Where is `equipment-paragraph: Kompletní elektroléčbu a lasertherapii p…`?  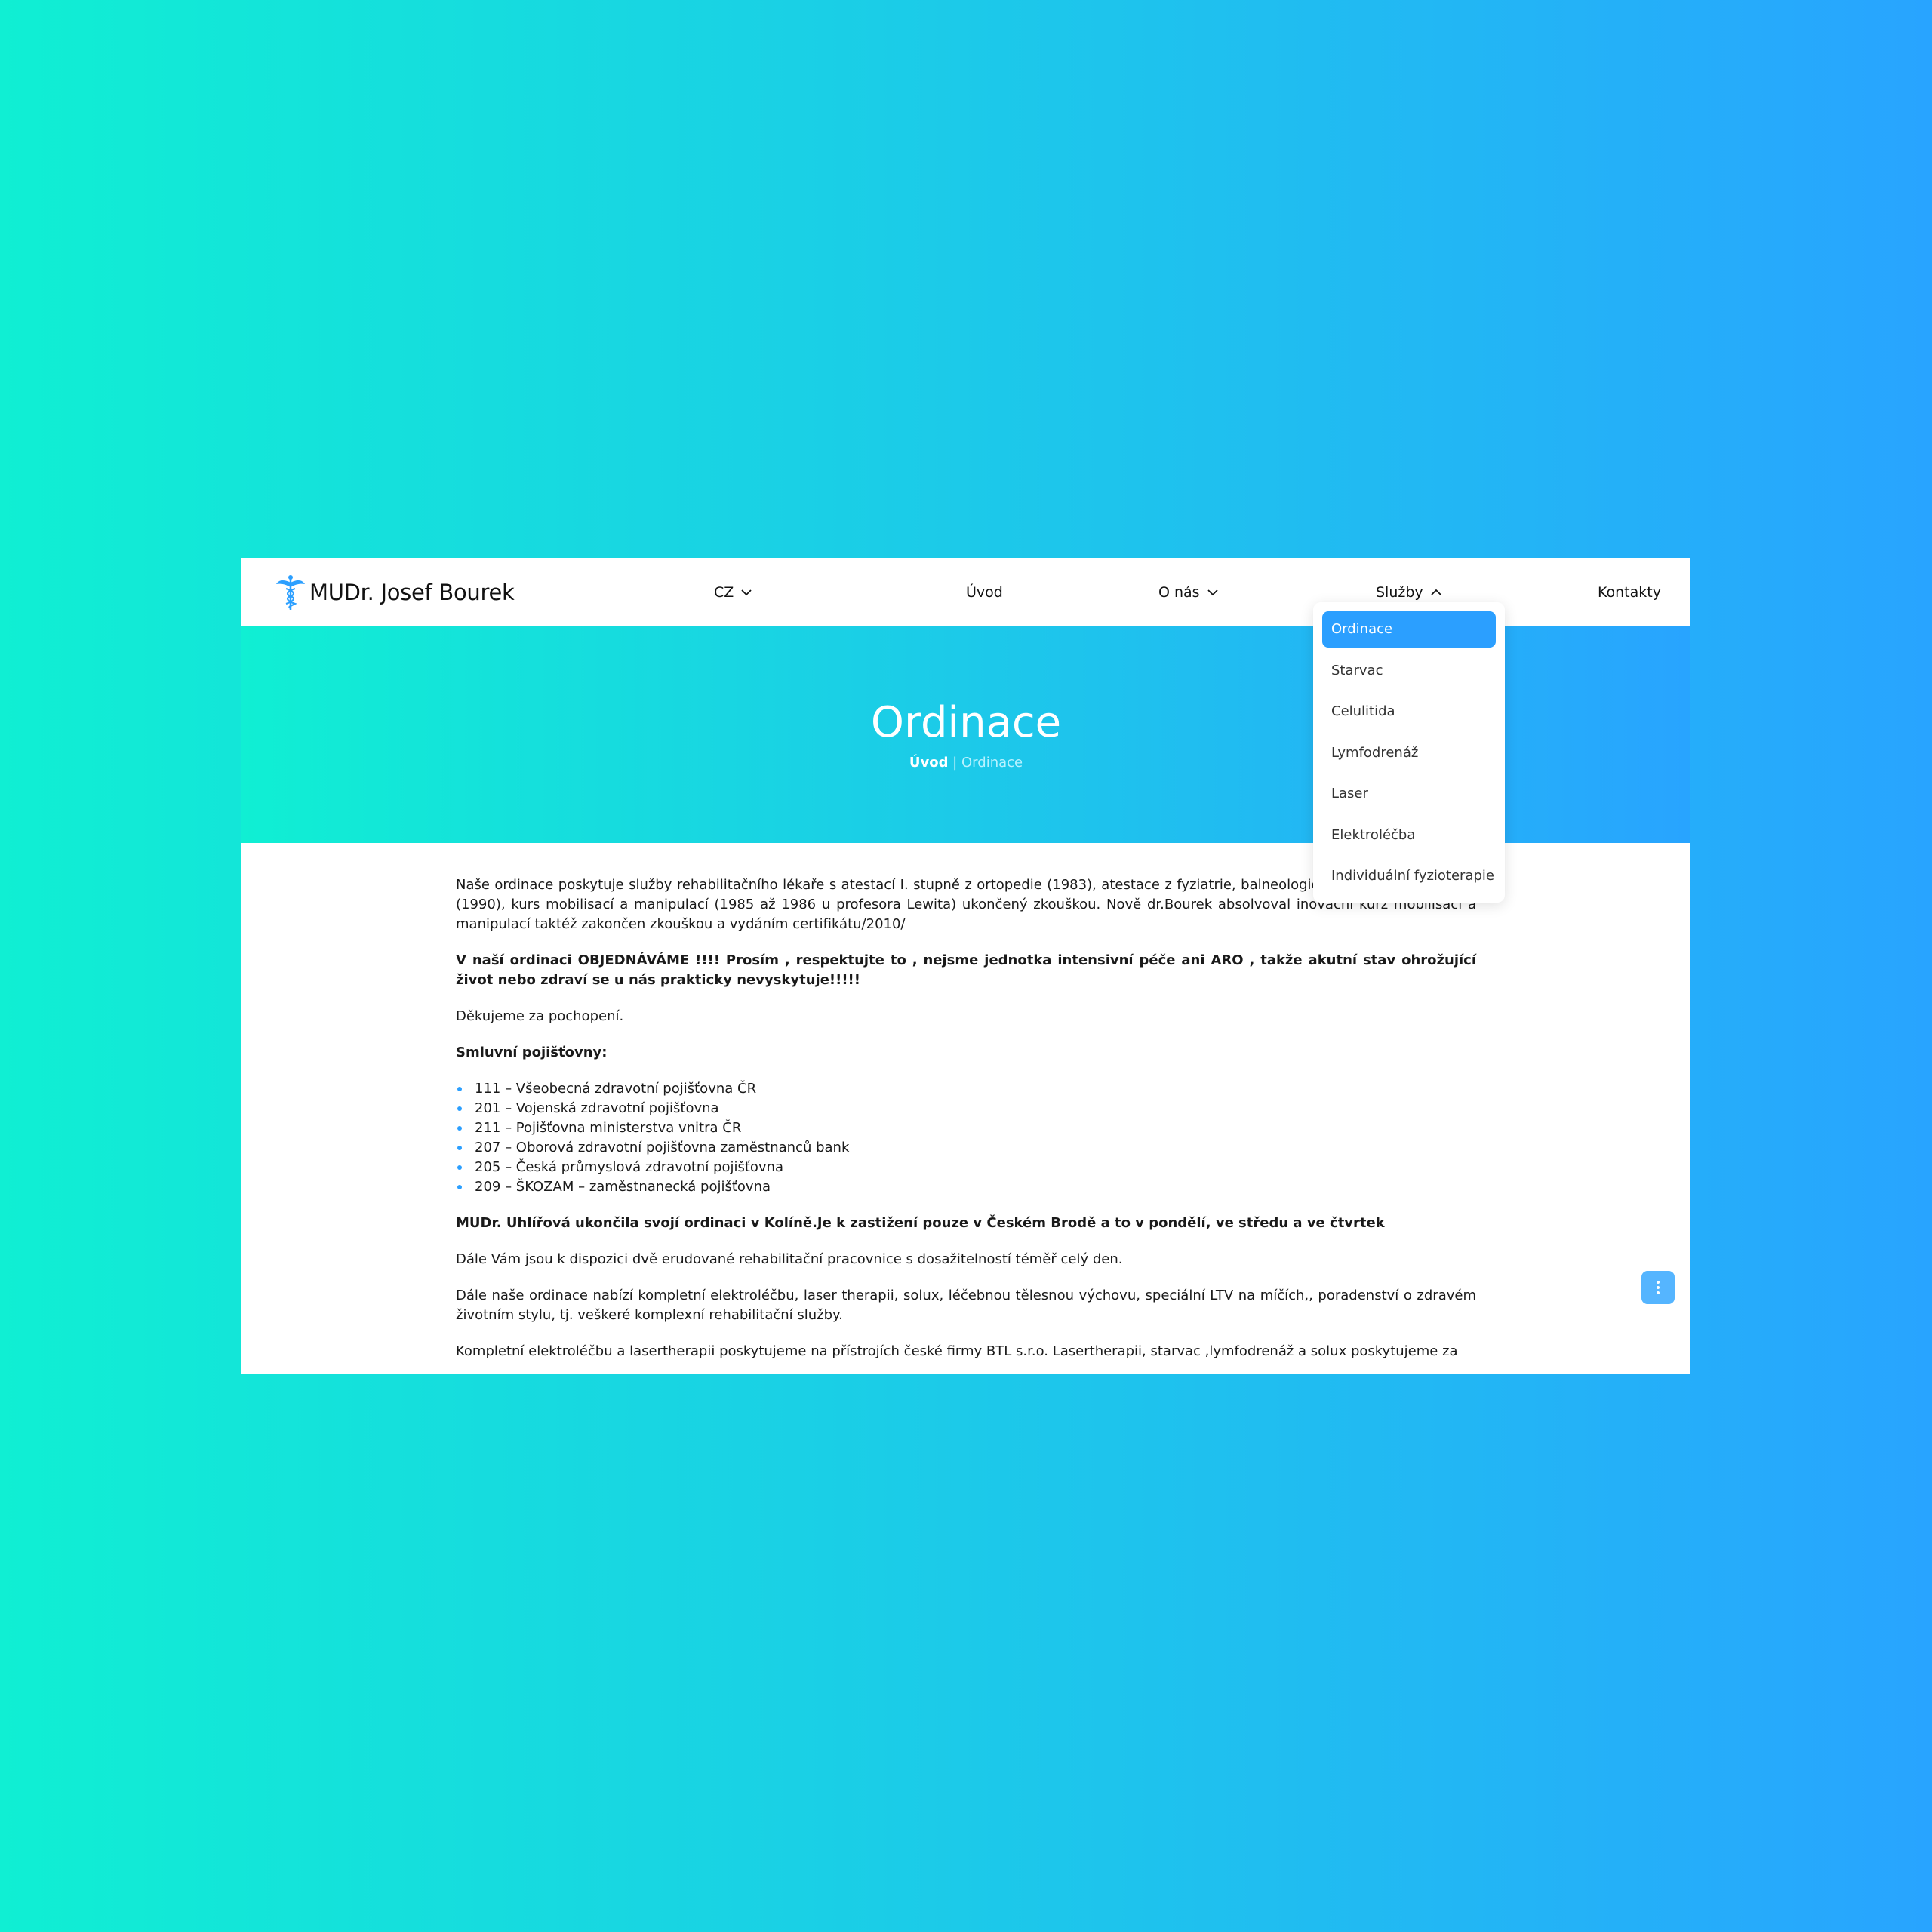
equipment-paragraph: Kompletní elektroléčbu a lasertherapii p… is located at coordinates (957, 1351).